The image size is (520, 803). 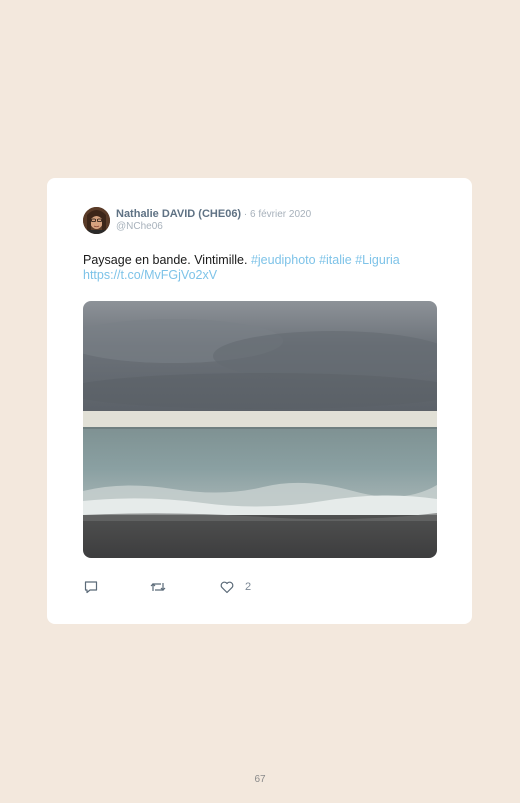 I want to click on retweet-icon, so click(x=158, y=587).